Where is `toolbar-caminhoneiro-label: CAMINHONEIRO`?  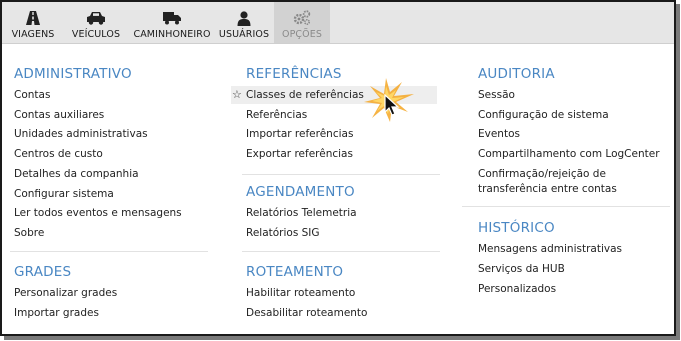 toolbar-caminhoneiro-label: CAMINHONEIRO is located at coordinates (172, 34).